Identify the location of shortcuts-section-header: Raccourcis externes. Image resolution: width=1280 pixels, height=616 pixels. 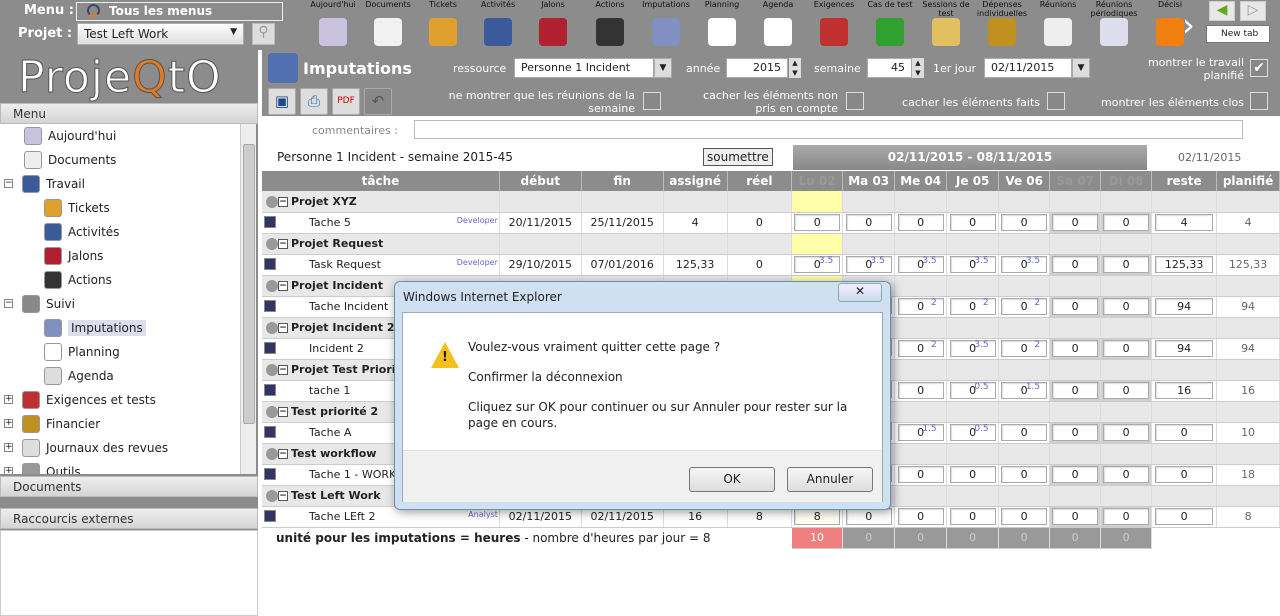
(129, 518).